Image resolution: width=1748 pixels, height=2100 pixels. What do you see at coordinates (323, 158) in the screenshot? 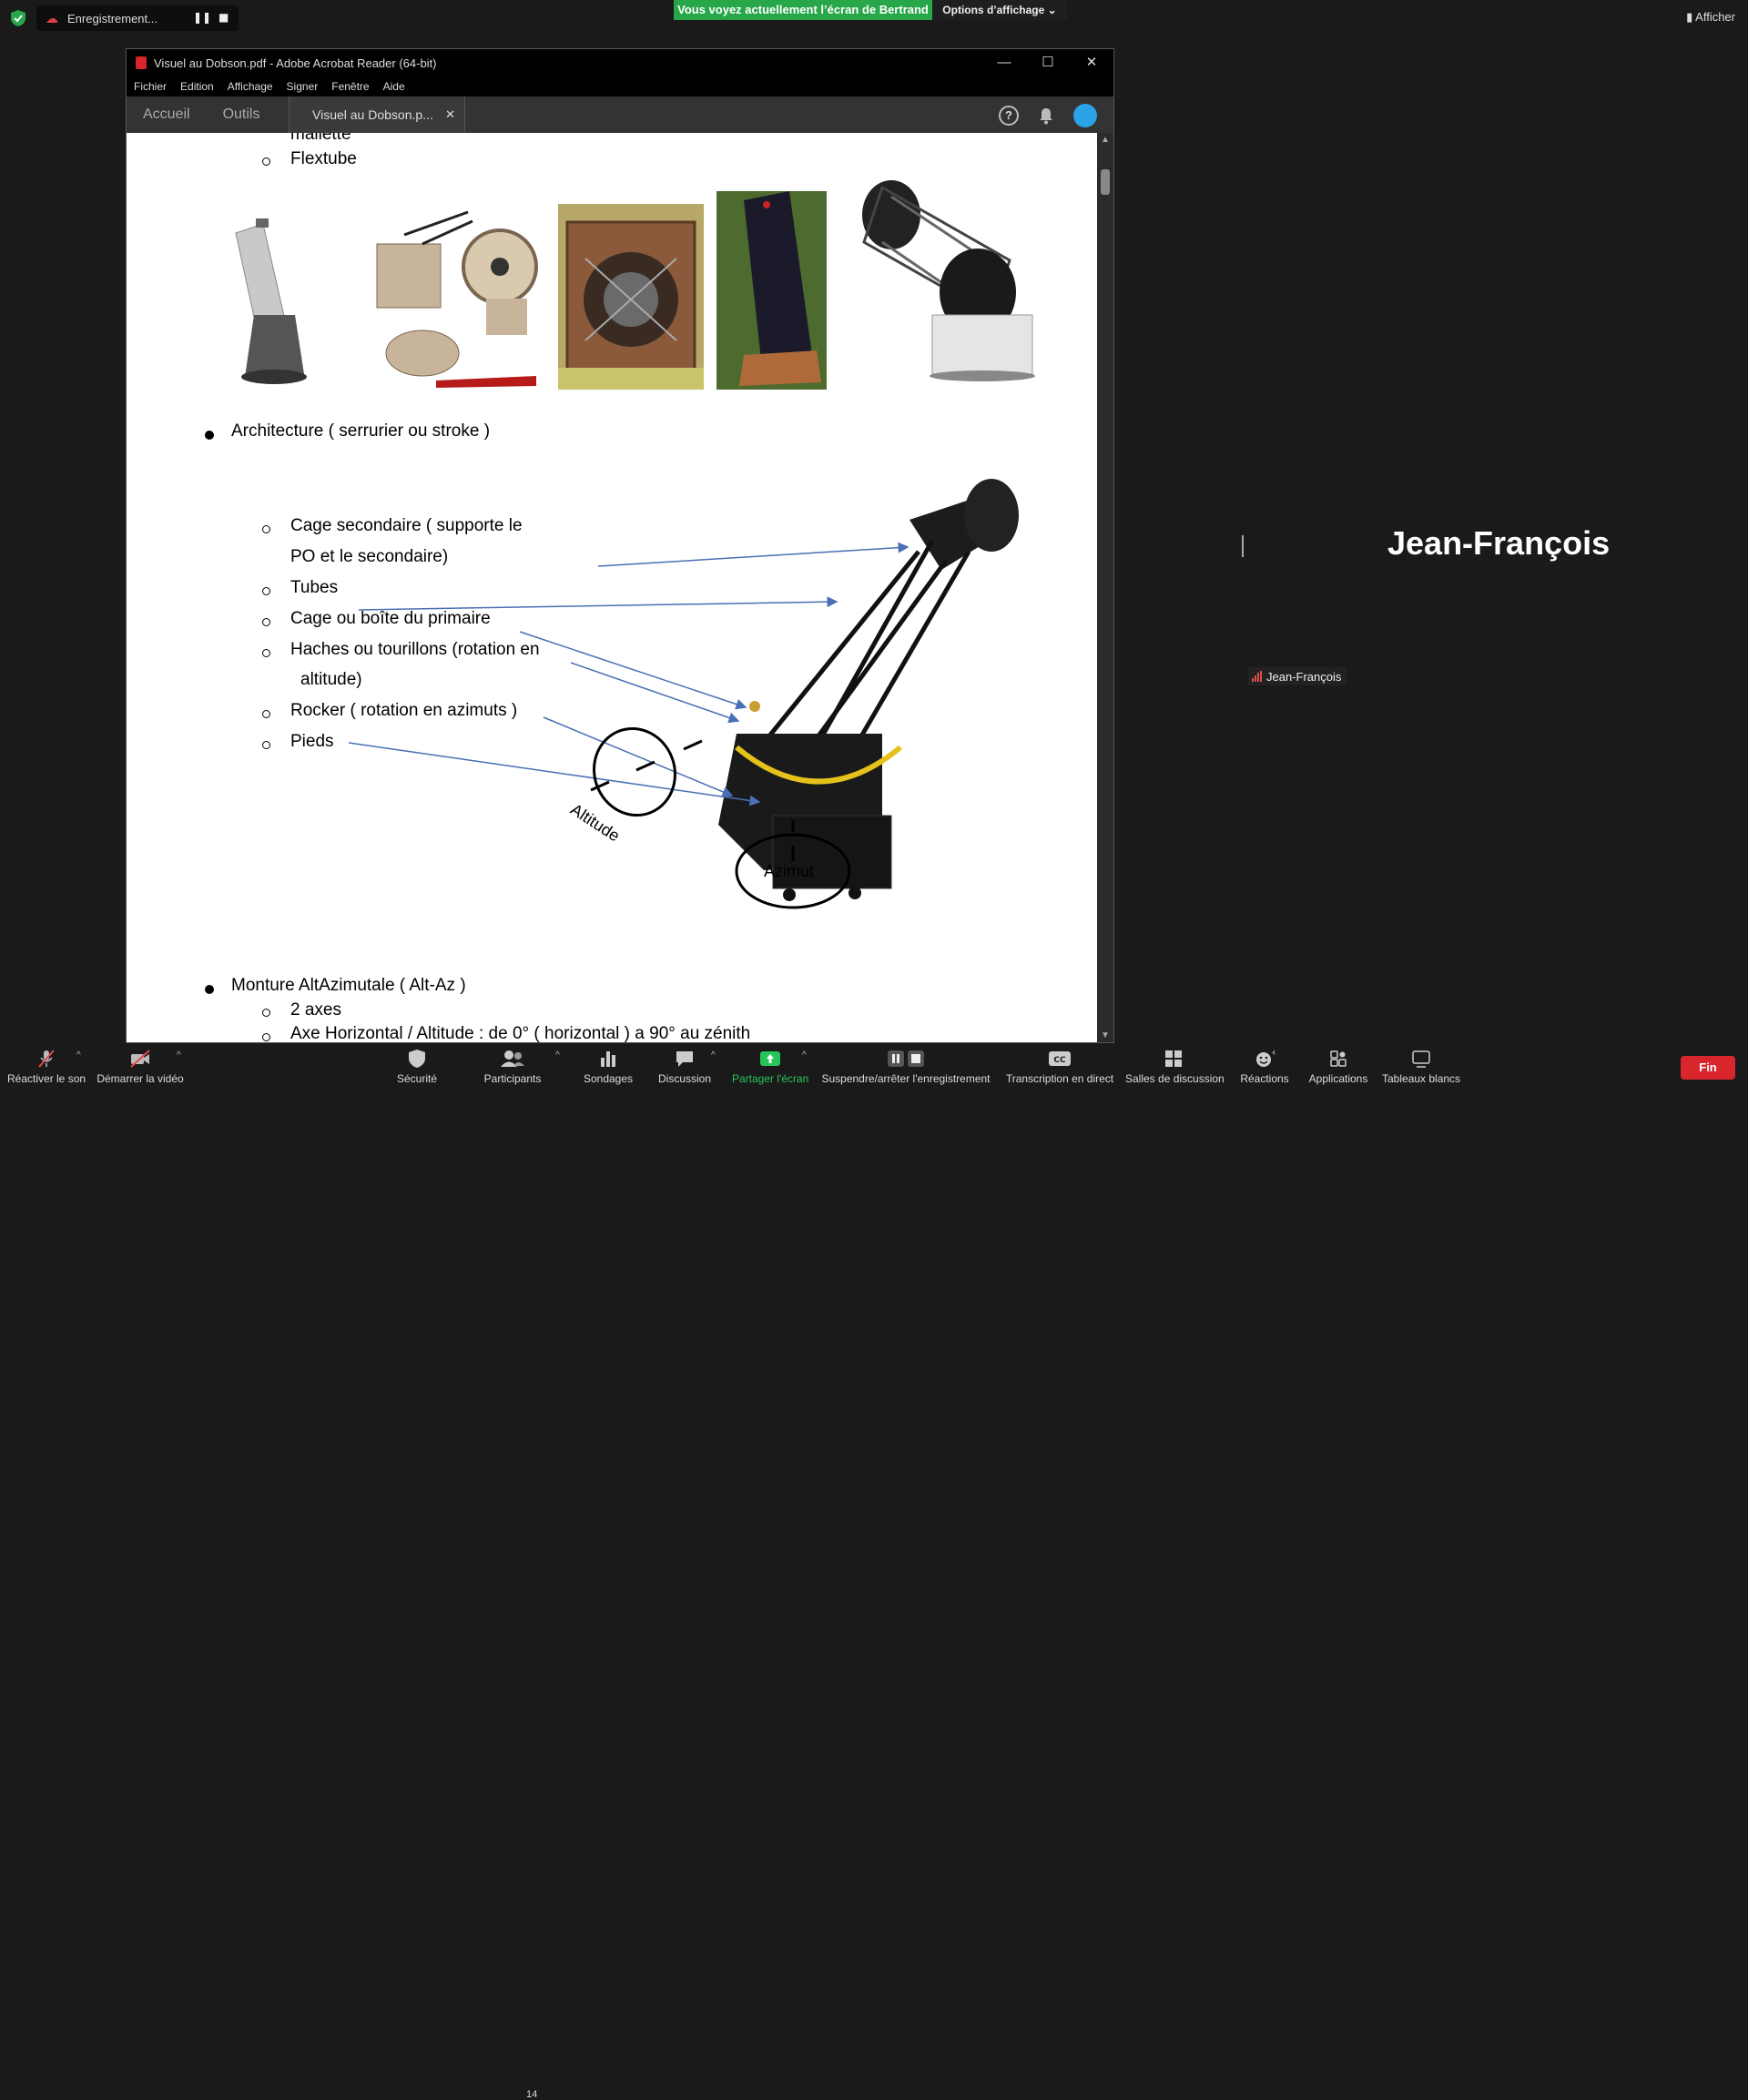
I see `pdf-text-flextube: Flextube` at bounding box center [323, 158].